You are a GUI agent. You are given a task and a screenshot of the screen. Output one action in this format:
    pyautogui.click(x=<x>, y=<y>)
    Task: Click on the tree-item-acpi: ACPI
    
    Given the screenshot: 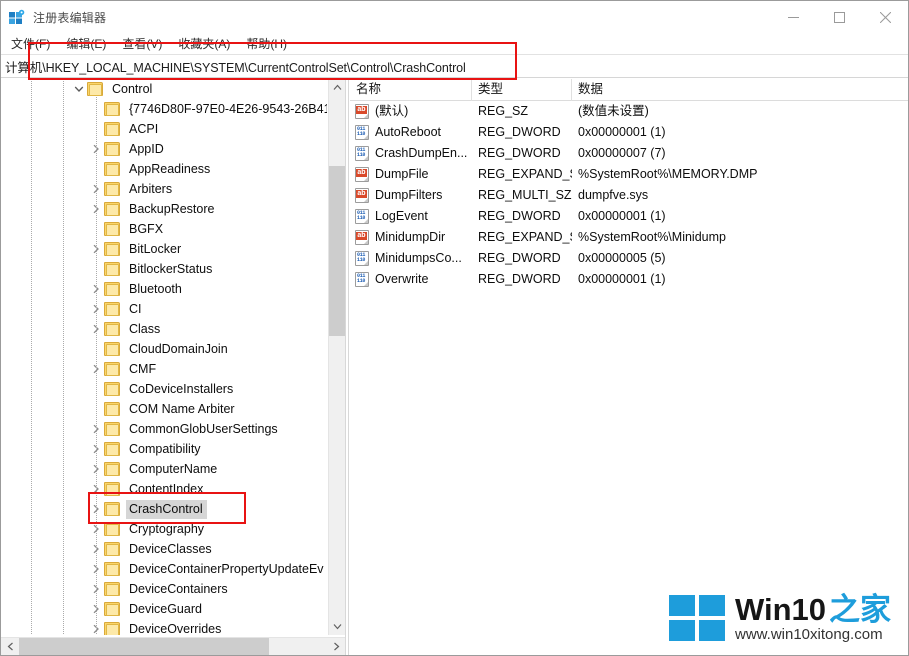 What is the action you would take?
    pyautogui.click(x=164, y=129)
    